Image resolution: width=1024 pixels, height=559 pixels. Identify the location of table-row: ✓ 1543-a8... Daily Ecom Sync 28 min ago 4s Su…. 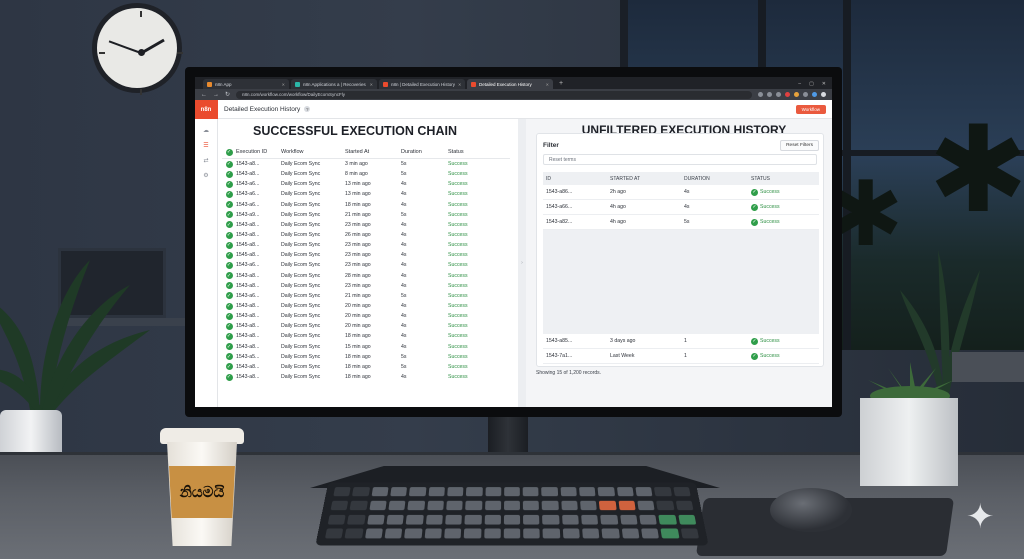
(366, 276).